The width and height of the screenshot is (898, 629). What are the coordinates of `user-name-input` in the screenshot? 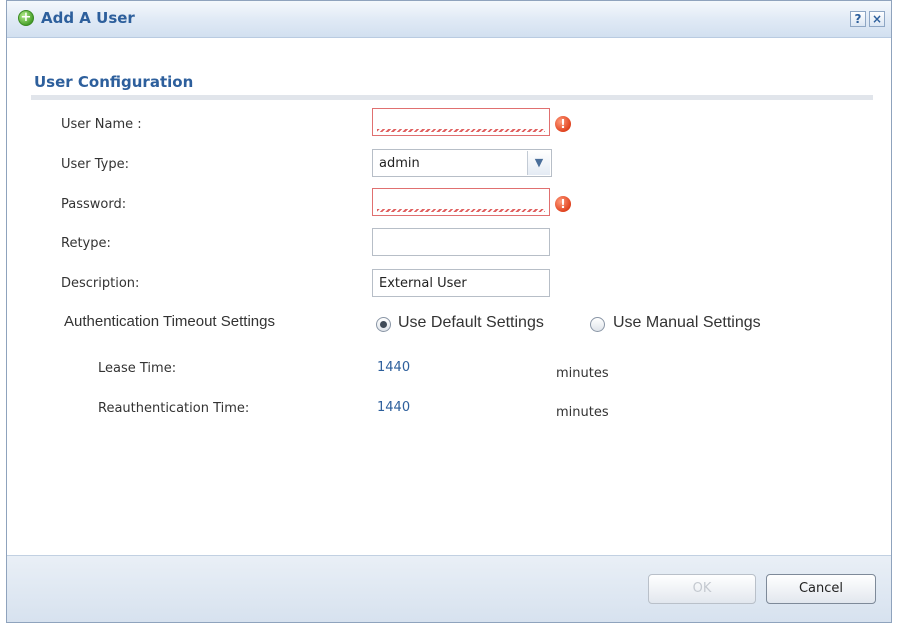 It's located at (461, 122).